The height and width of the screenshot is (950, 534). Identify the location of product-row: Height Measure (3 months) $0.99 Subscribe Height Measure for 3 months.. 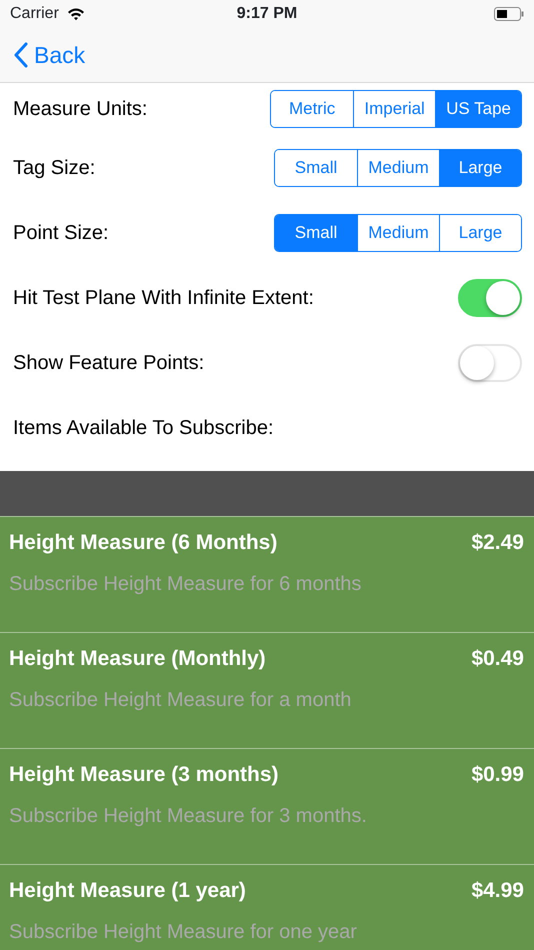
(267, 806).